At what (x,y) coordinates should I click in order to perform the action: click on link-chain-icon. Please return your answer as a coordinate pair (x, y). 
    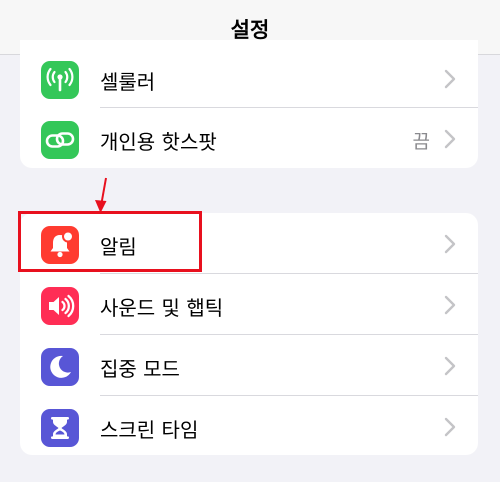
    Looking at the image, I should click on (60, 140).